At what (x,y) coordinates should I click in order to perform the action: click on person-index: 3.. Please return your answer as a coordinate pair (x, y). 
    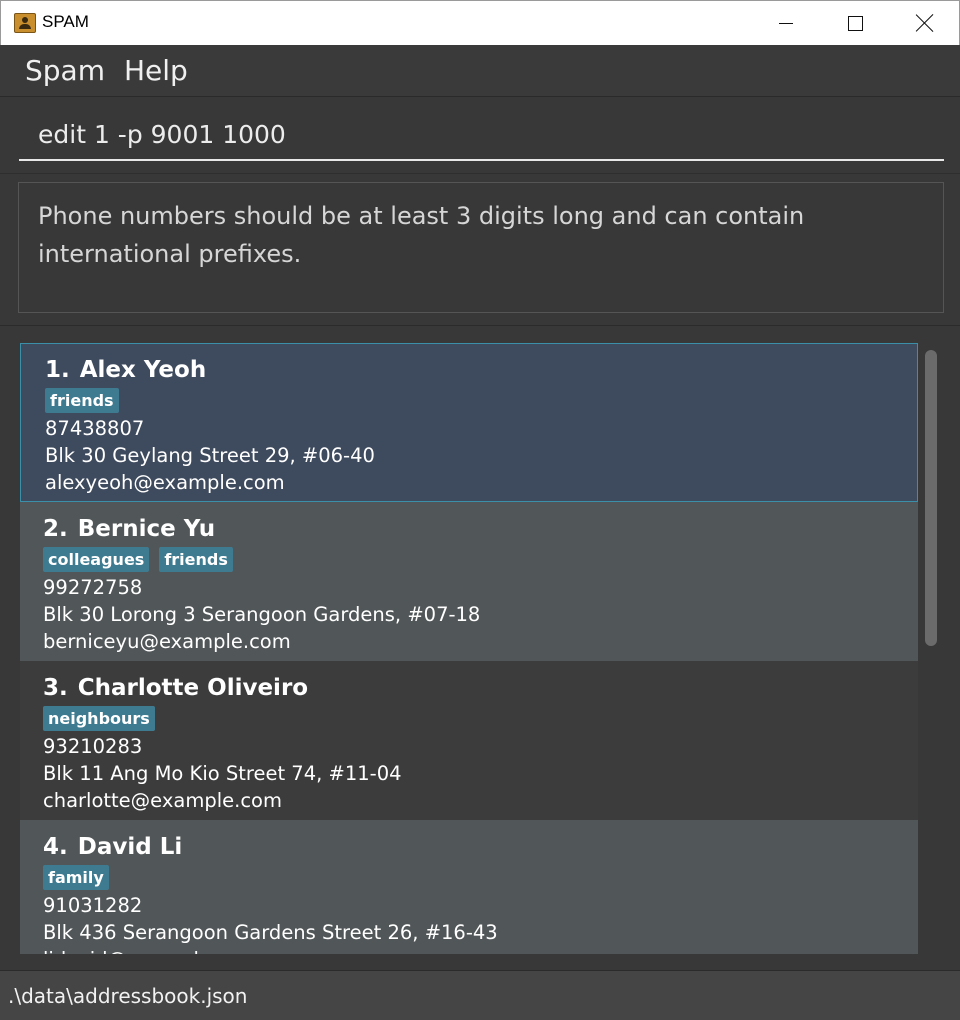
    Looking at the image, I should click on (55, 688).